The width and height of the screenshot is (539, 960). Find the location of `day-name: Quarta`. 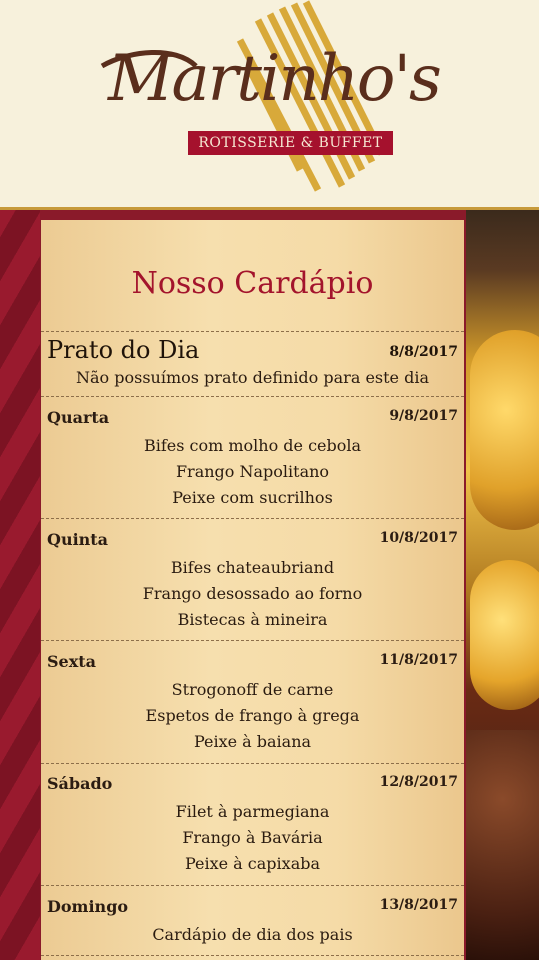

day-name: Quarta is located at coordinates (78, 417).